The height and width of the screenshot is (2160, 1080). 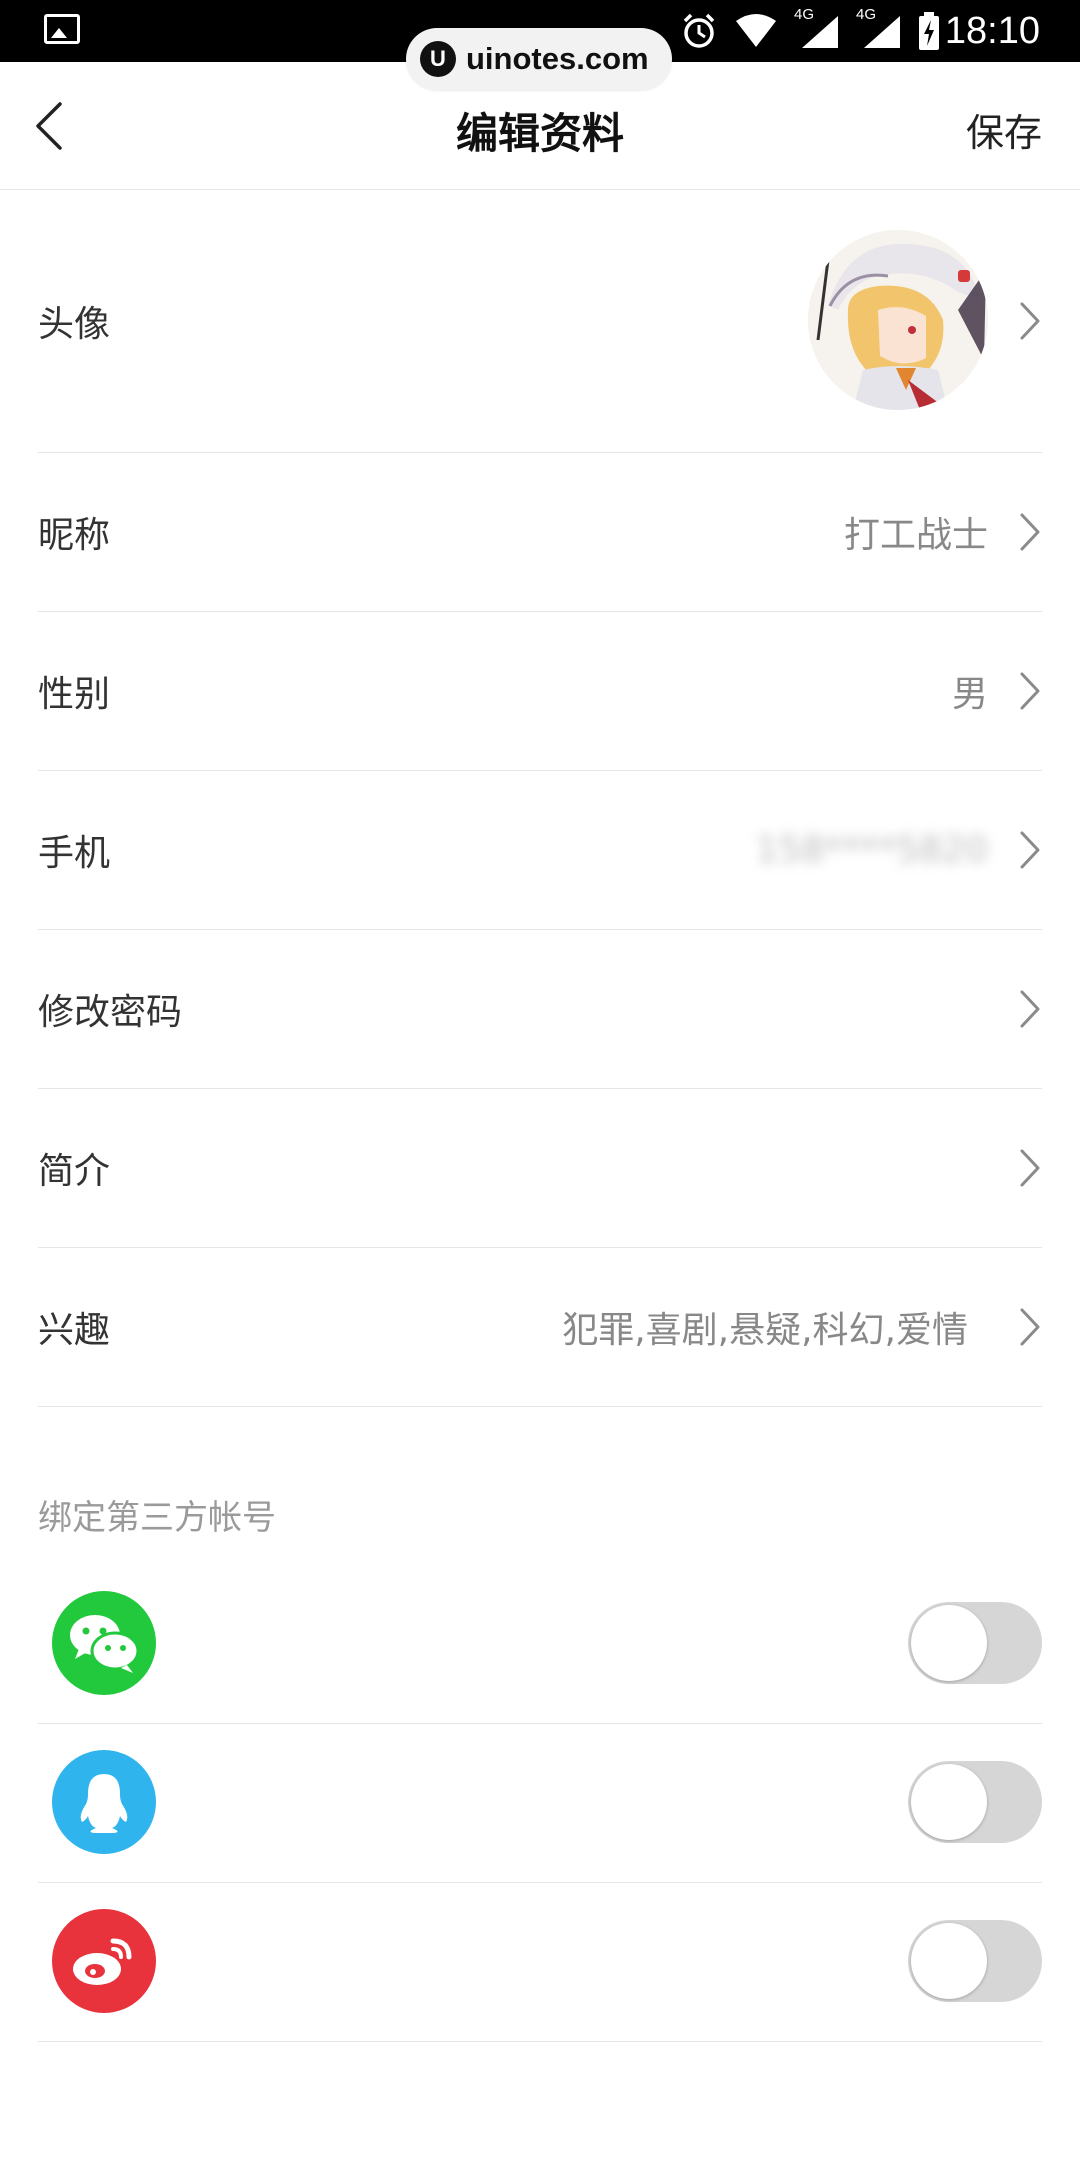 What do you see at coordinates (74, 1171) in the screenshot?
I see `bio-label: 简介` at bounding box center [74, 1171].